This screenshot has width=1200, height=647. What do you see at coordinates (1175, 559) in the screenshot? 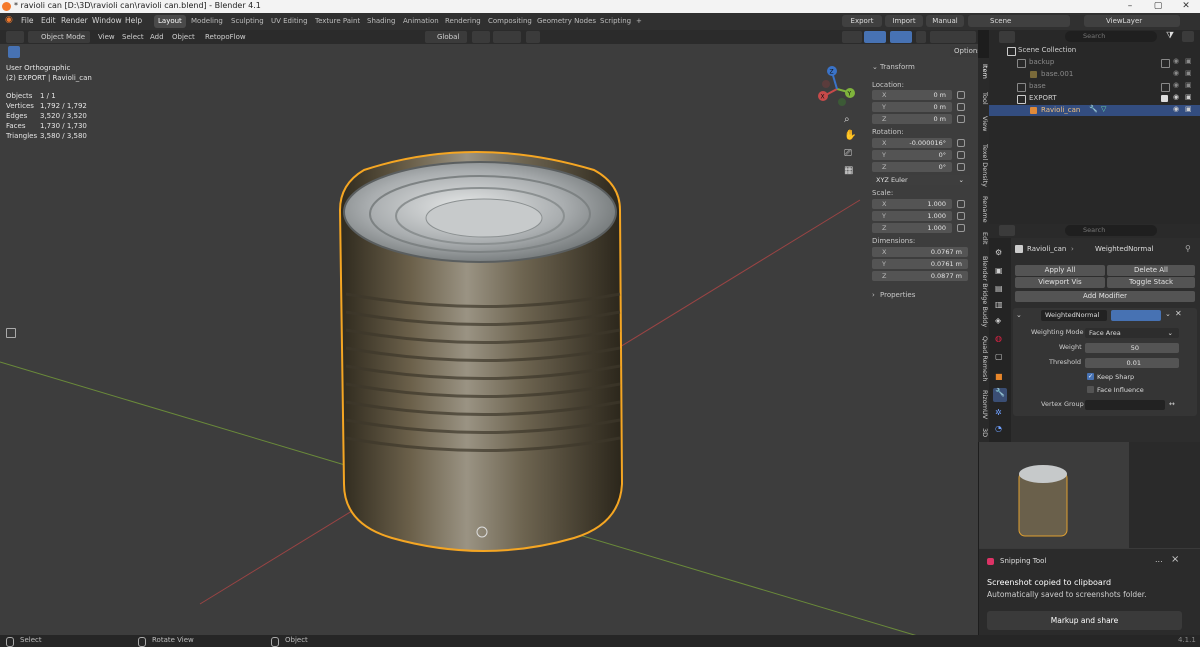
I see `close-notification-button: ×` at bounding box center [1175, 559].